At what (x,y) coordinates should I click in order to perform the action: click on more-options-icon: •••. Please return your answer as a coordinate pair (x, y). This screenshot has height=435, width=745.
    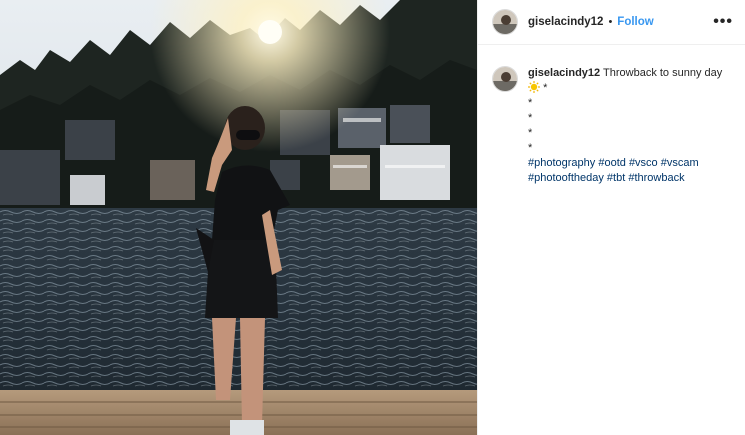
    Looking at the image, I should click on (723, 22).